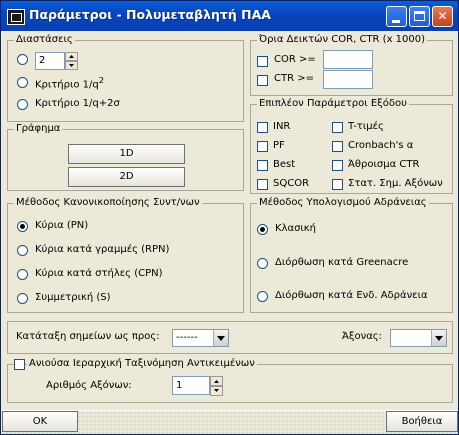  I want to click on inertia-greenacre-label: Διόρθωση κατά Greenacre, so click(341, 262).